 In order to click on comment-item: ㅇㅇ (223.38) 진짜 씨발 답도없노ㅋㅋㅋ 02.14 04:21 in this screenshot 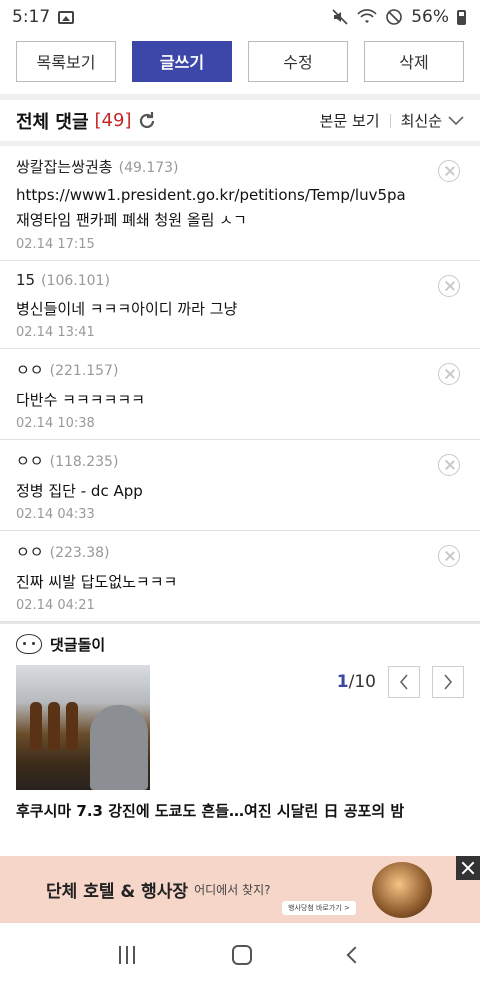, I will do `click(240, 576)`.